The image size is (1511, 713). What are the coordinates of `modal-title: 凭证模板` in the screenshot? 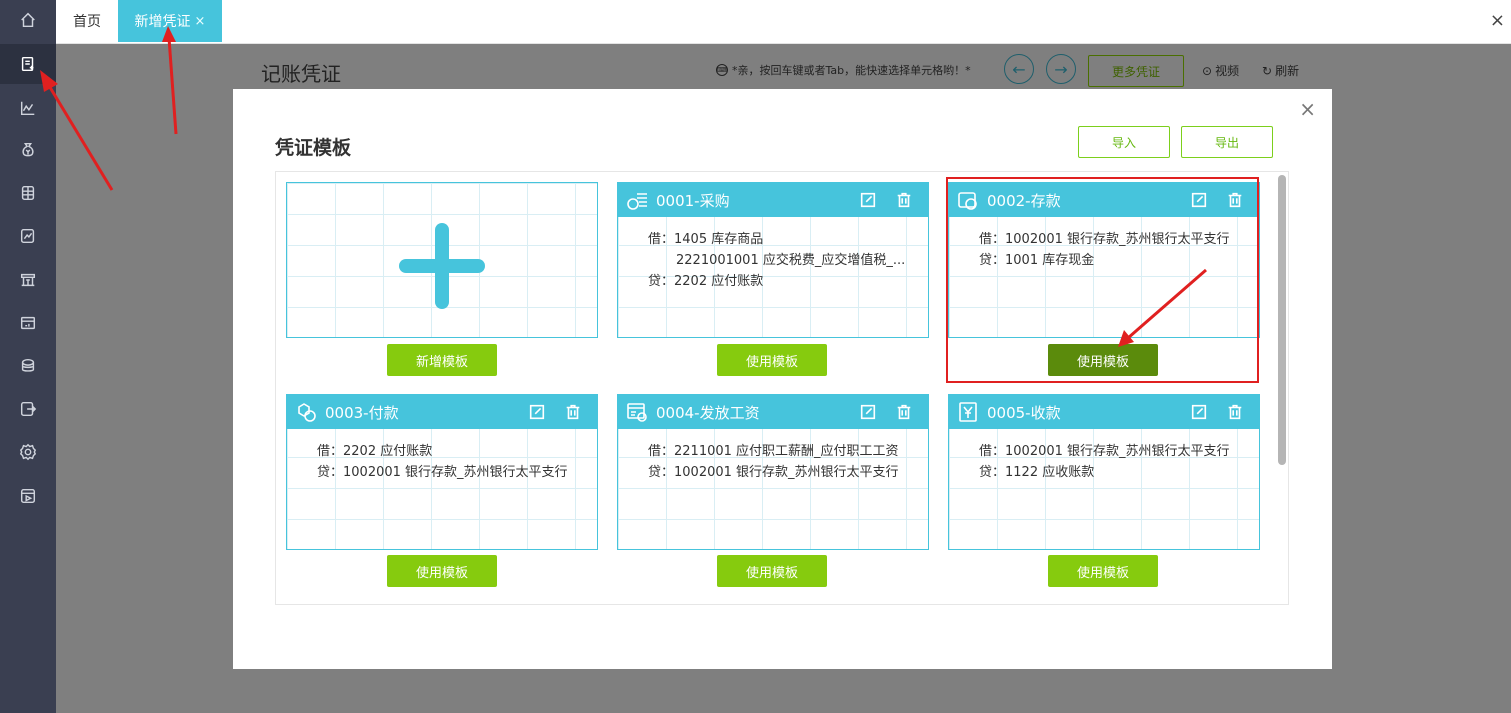 It's located at (313, 148).